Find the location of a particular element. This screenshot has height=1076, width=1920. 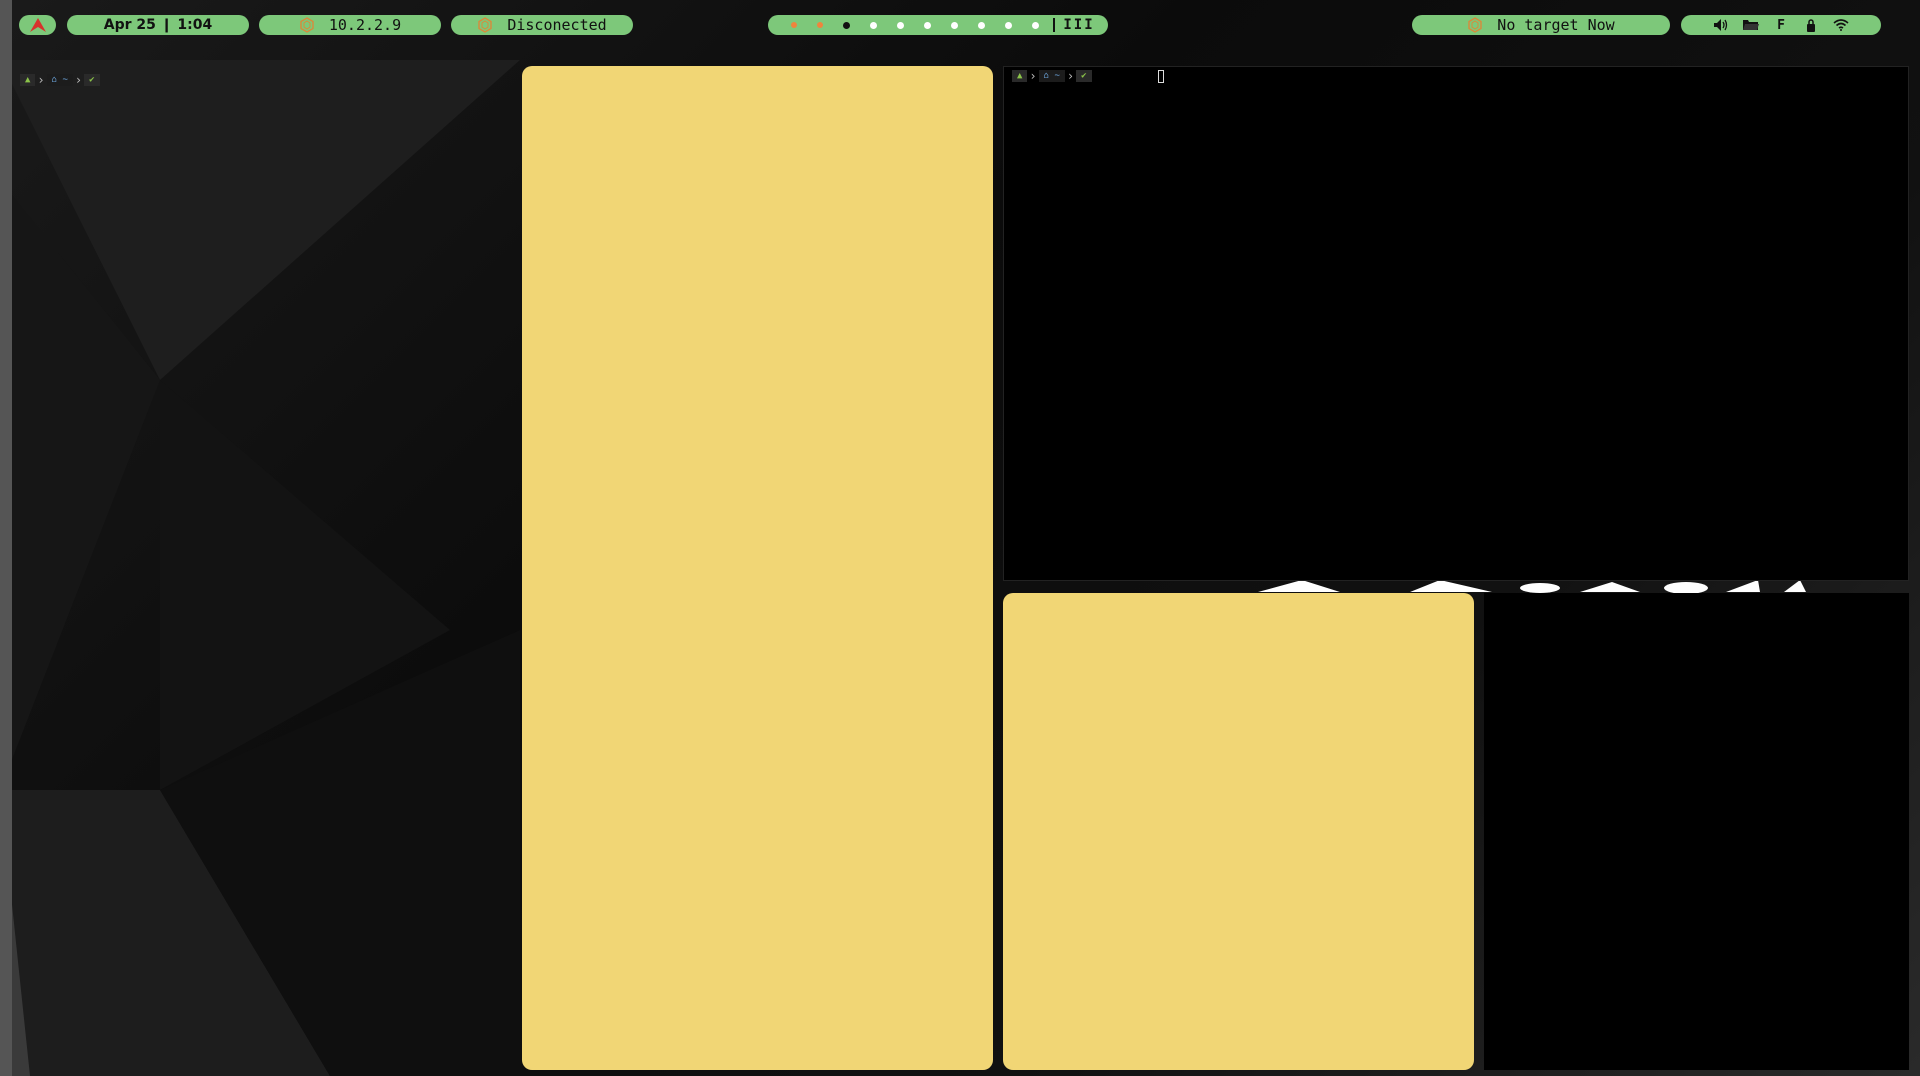

target-widget: No target Now is located at coordinates (1541, 25).